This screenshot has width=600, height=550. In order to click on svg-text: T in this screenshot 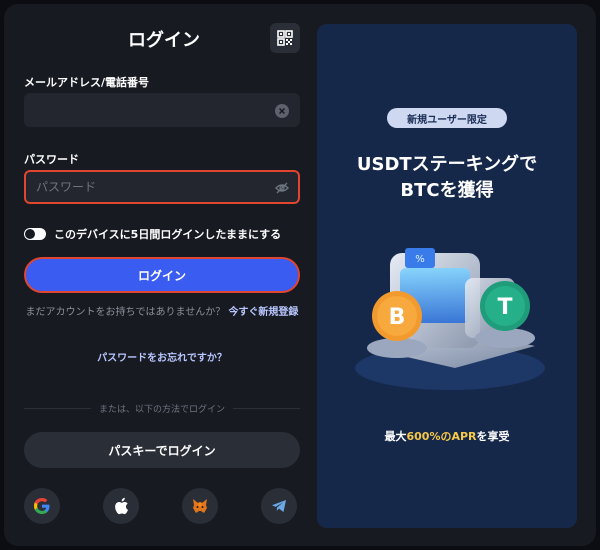, I will do `click(504, 307)`.